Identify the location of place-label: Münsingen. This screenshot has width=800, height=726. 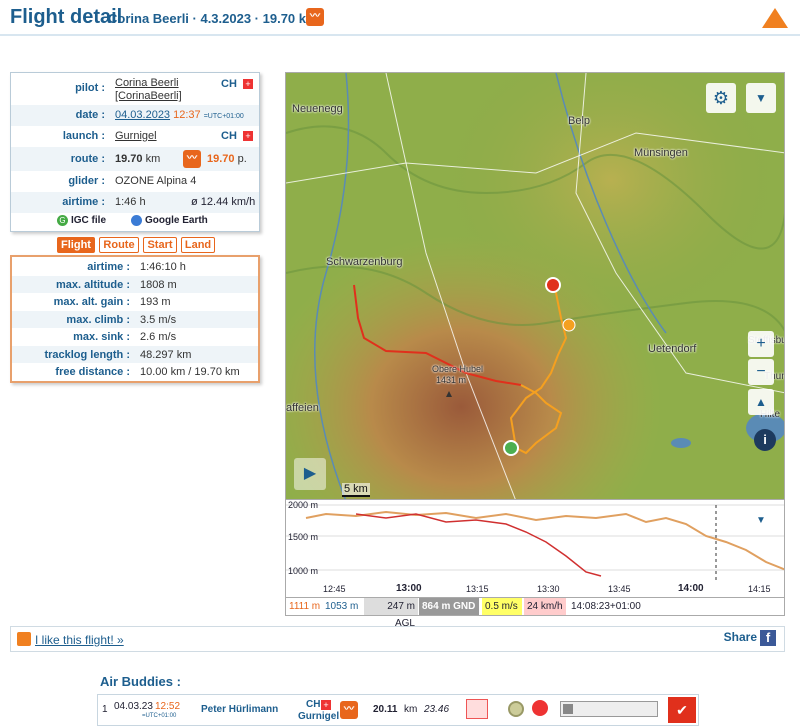
(661, 153).